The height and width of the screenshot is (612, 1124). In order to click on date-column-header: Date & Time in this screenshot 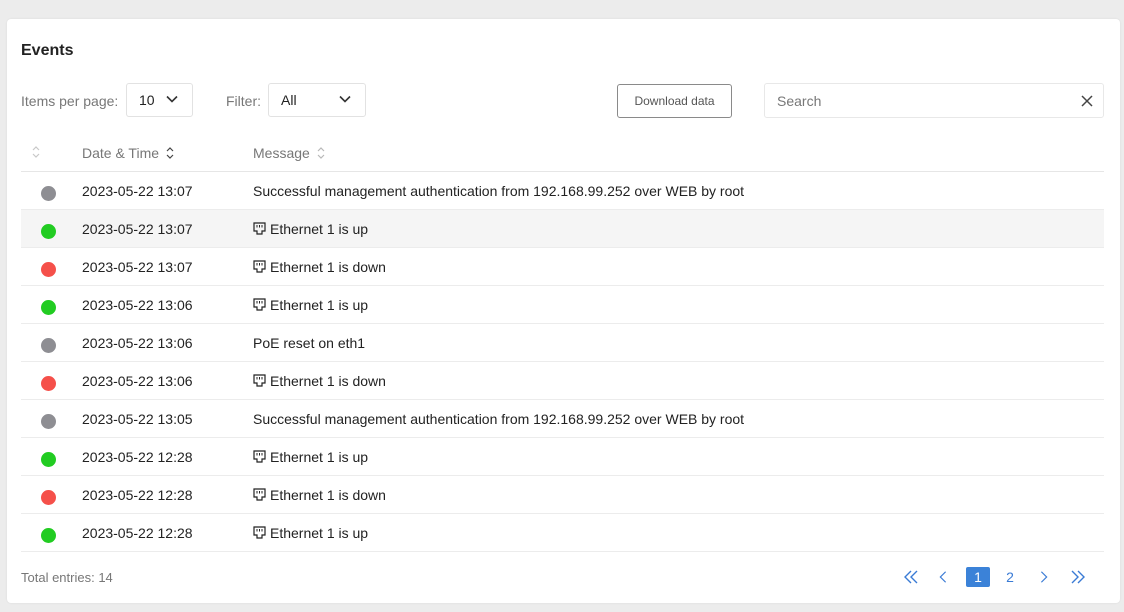, I will do `click(128, 153)`.